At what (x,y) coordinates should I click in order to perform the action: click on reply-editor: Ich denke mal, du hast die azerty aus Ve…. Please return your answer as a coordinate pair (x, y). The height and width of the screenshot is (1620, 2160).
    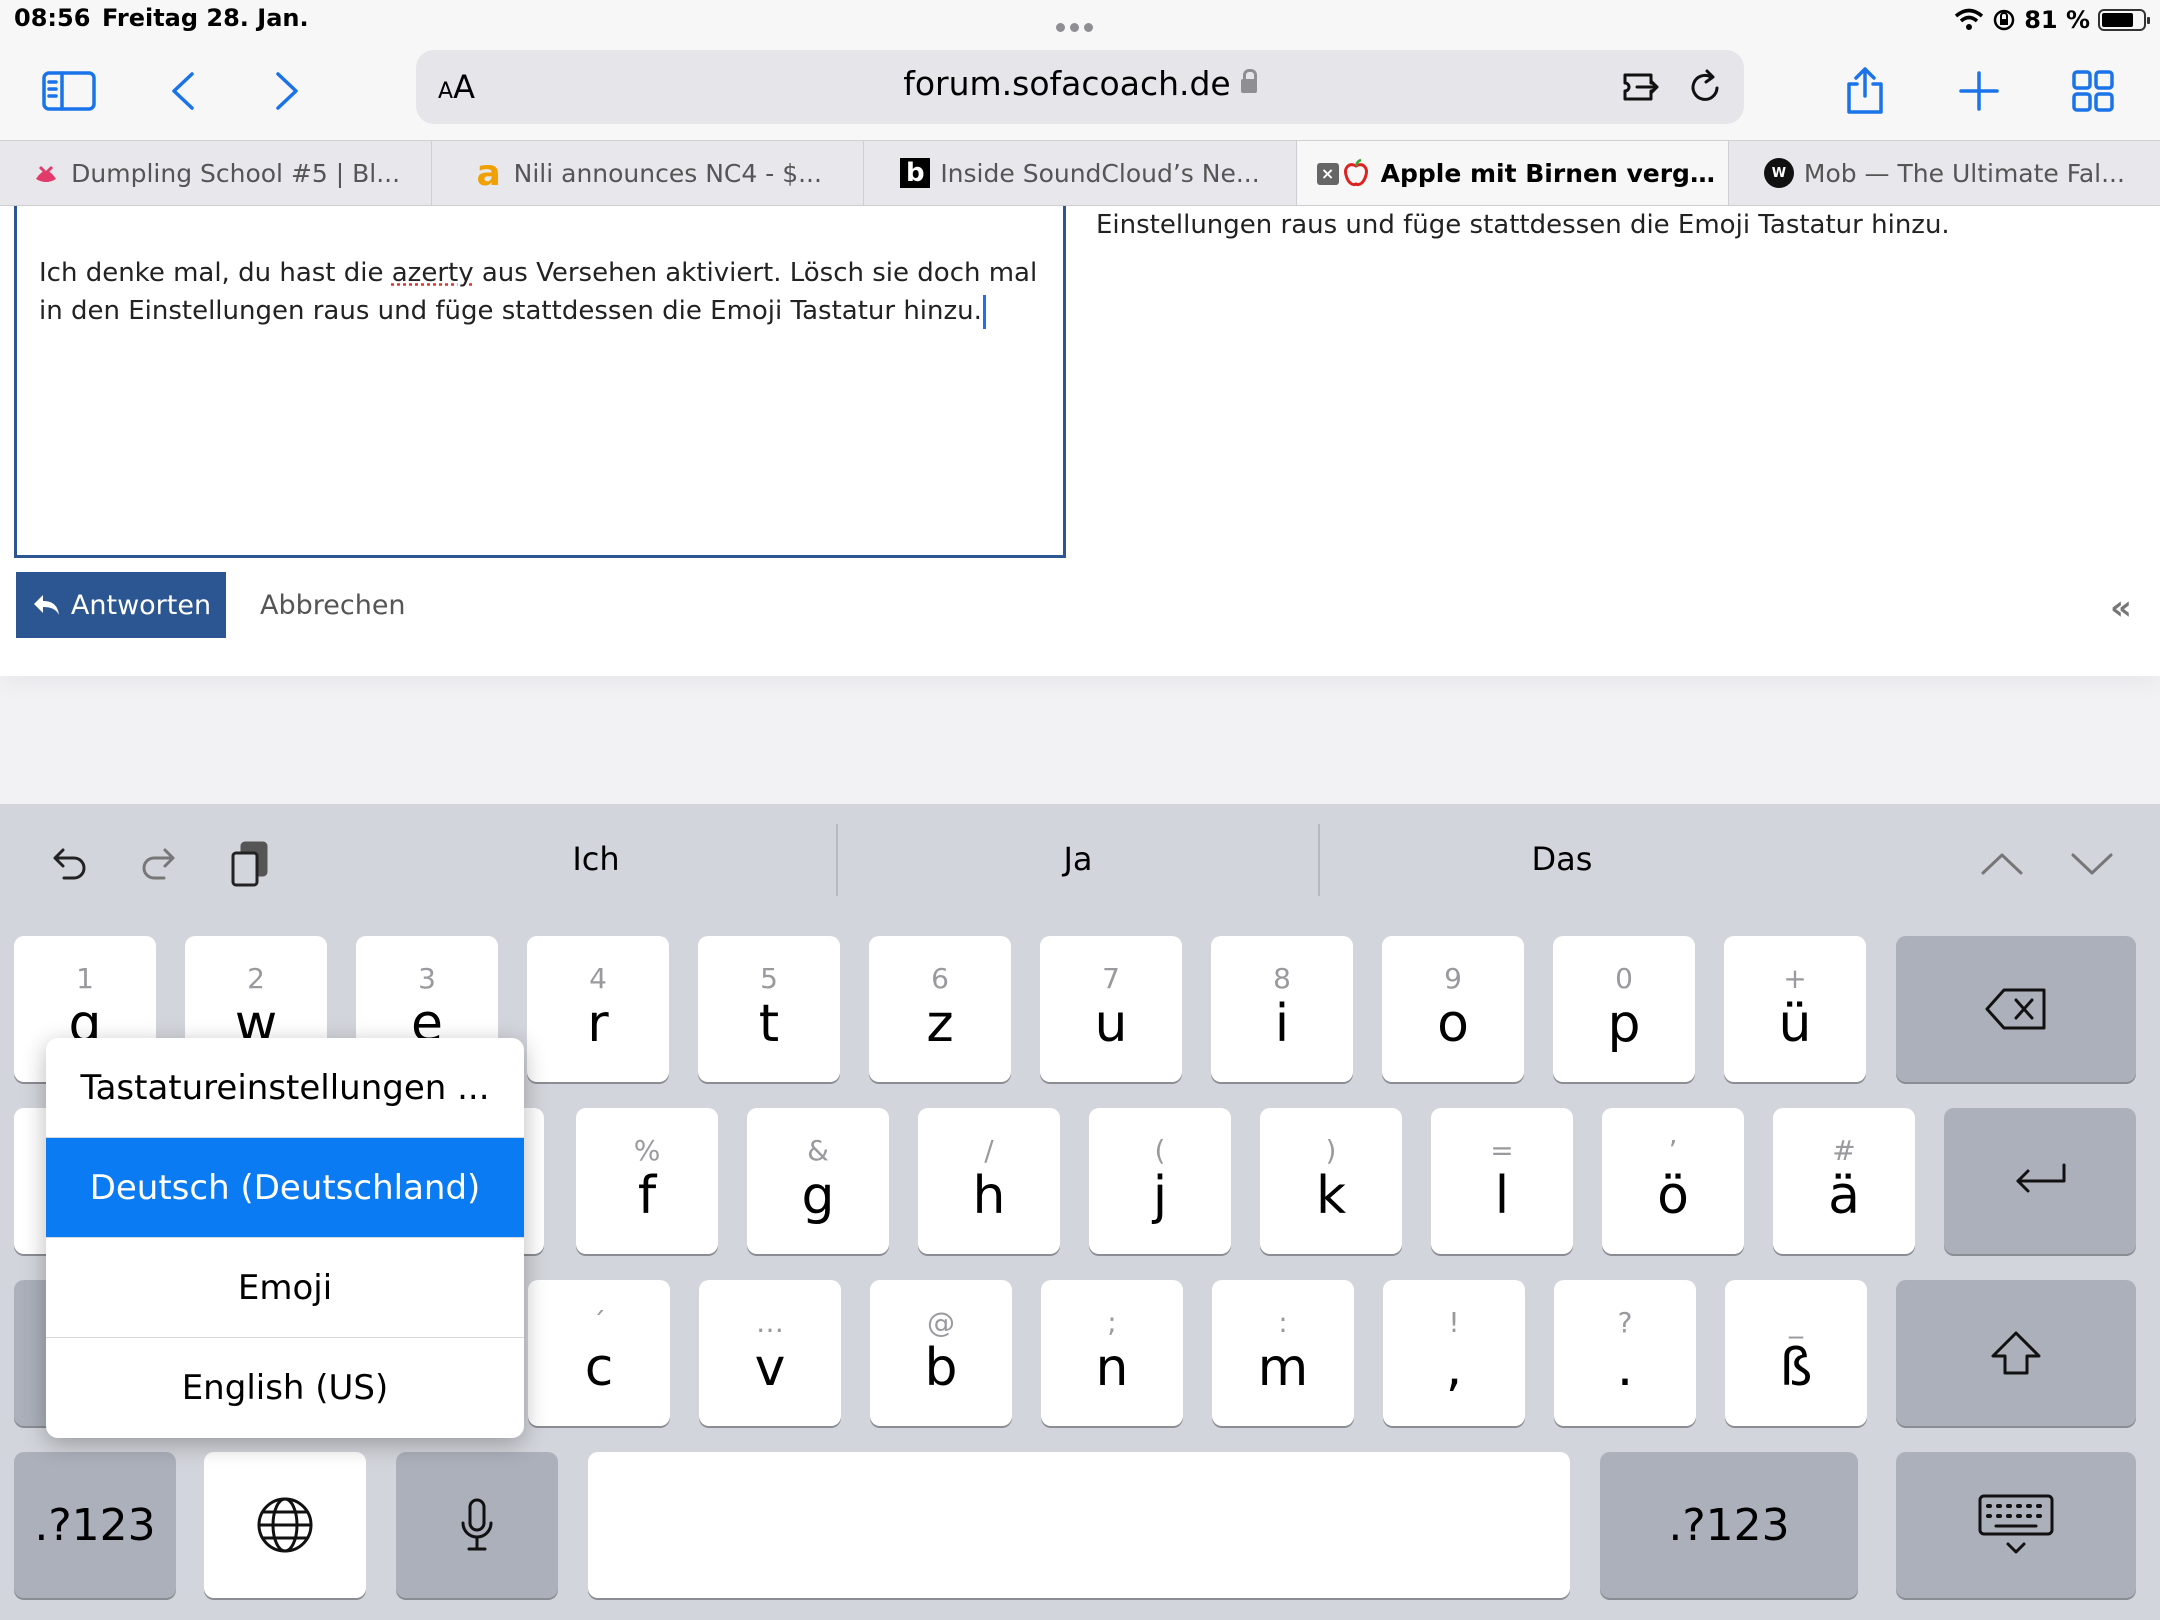
    Looking at the image, I should click on (540, 382).